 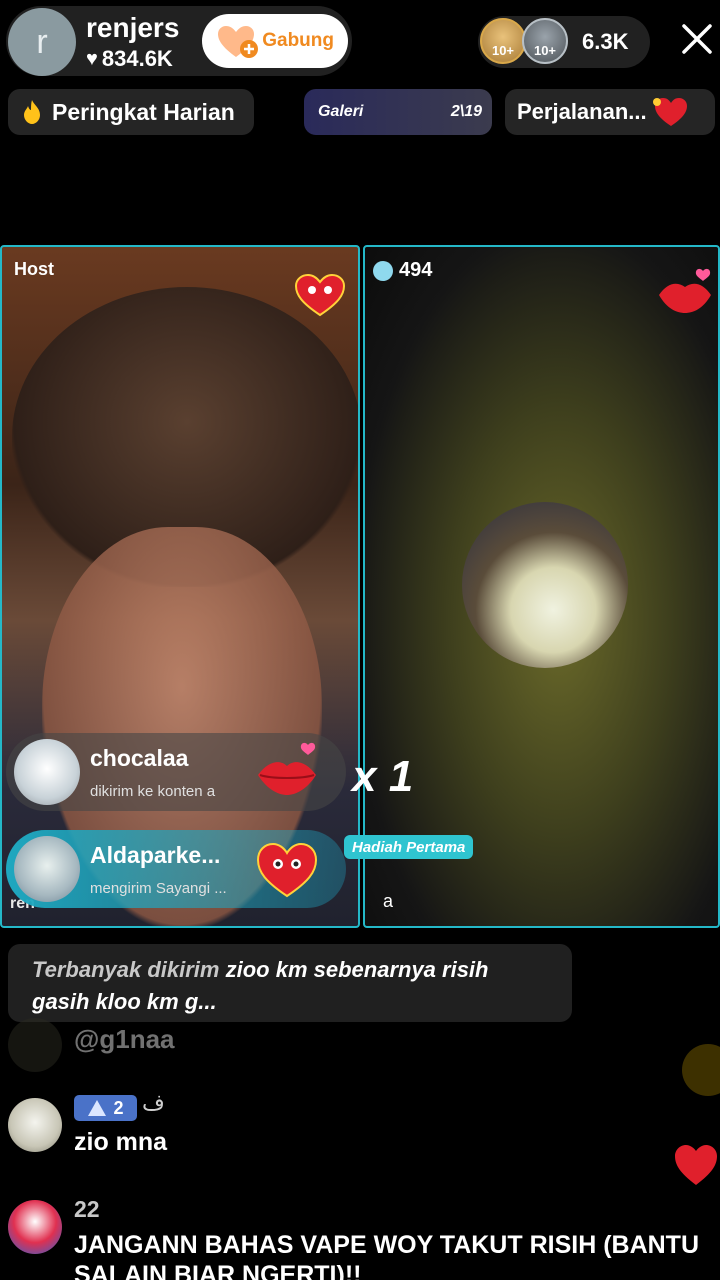 What do you see at coordinates (669, 112) in the screenshot?
I see `journey-gift-icon` at bounding box center [669, 112].